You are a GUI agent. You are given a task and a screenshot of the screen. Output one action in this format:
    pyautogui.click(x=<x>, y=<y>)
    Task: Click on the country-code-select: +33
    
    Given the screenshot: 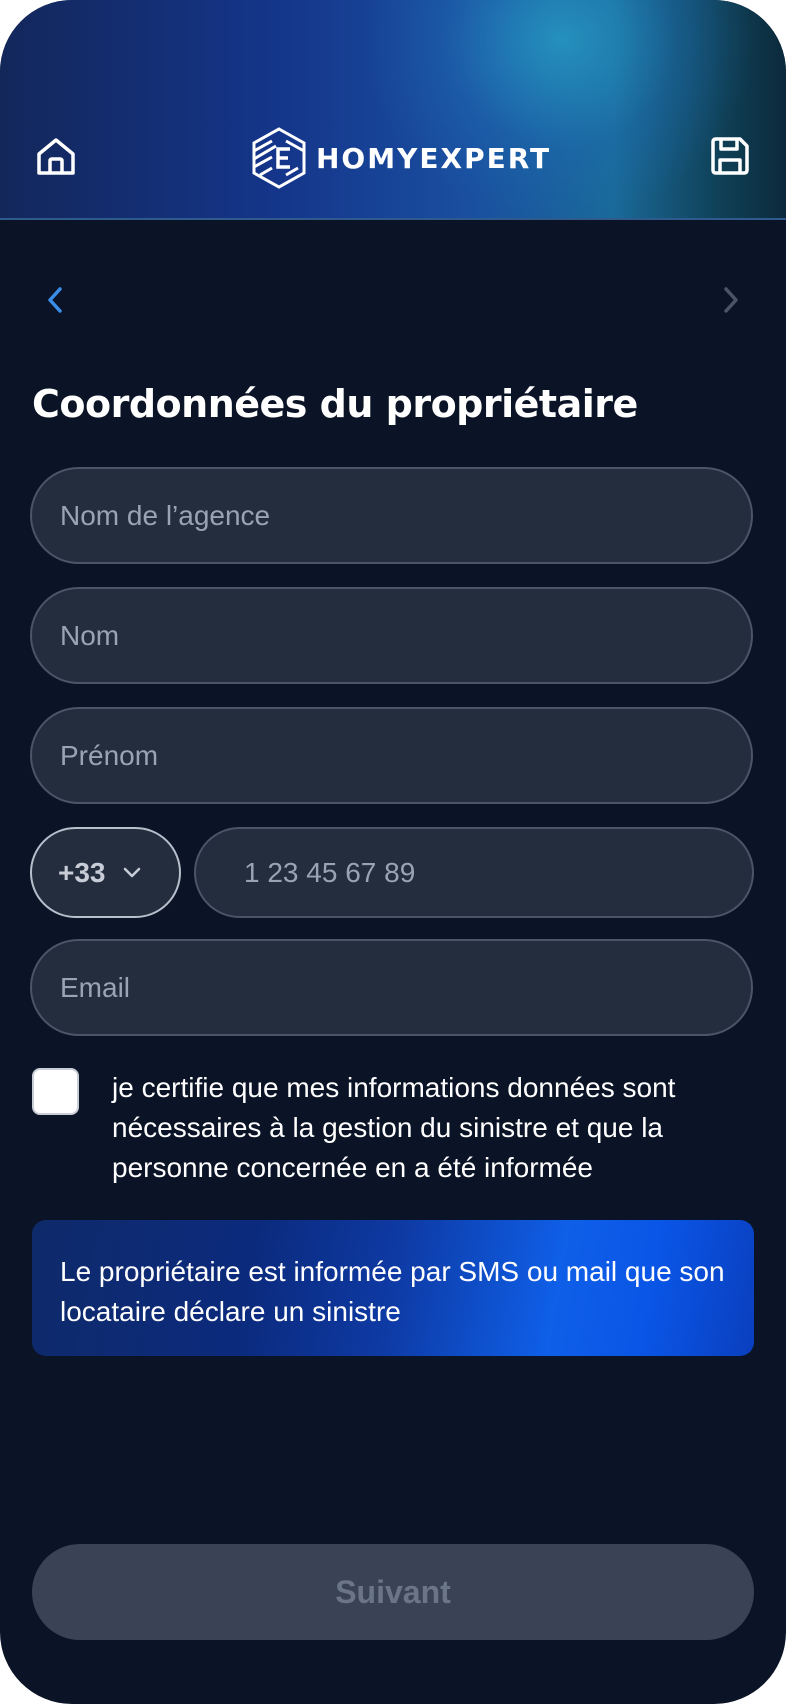 What is the action you would take?
    pyautogui.click(x=105, y=872)
    